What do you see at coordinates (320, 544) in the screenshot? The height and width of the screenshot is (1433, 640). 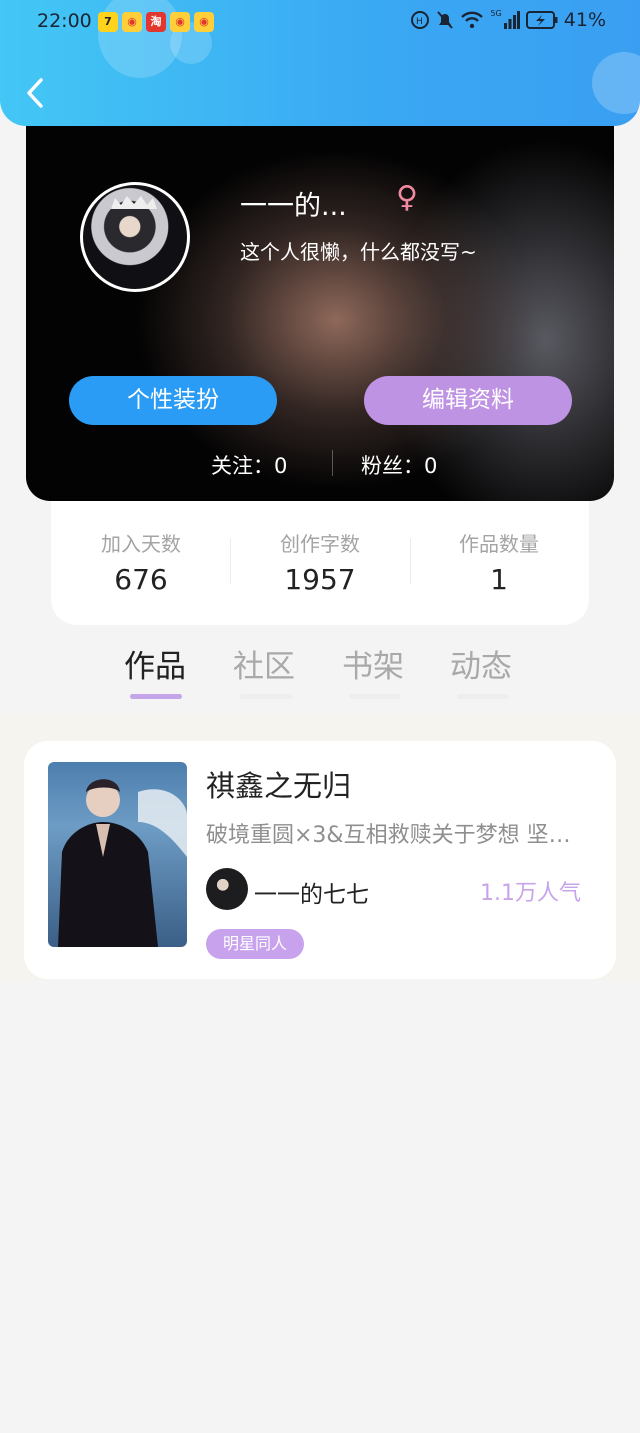 I see `stat-label: 创作字数` at bounding box center [320, 544].